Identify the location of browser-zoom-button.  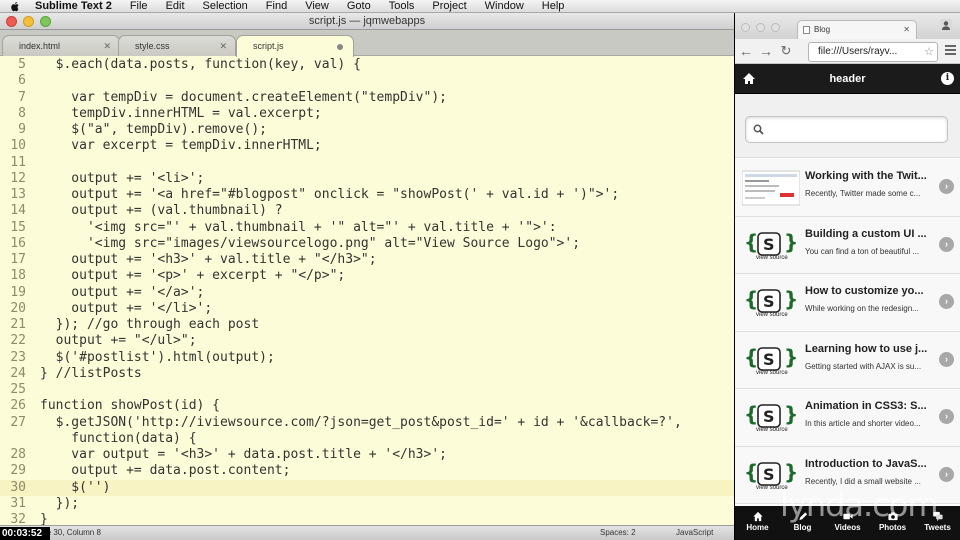
(775, 27).